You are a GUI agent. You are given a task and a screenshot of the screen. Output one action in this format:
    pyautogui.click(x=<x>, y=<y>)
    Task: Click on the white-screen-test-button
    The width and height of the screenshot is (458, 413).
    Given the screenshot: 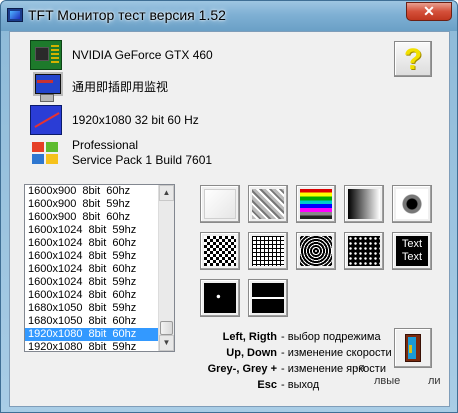 What is the action you would take?
    pyautogui.click(x=220, y=204)
    